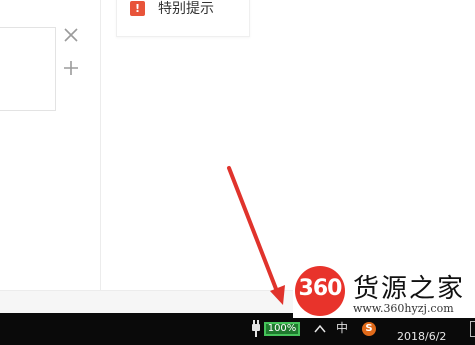 The image size is (475, 345). I want to click on arrow-shaft, so click(253, 231).